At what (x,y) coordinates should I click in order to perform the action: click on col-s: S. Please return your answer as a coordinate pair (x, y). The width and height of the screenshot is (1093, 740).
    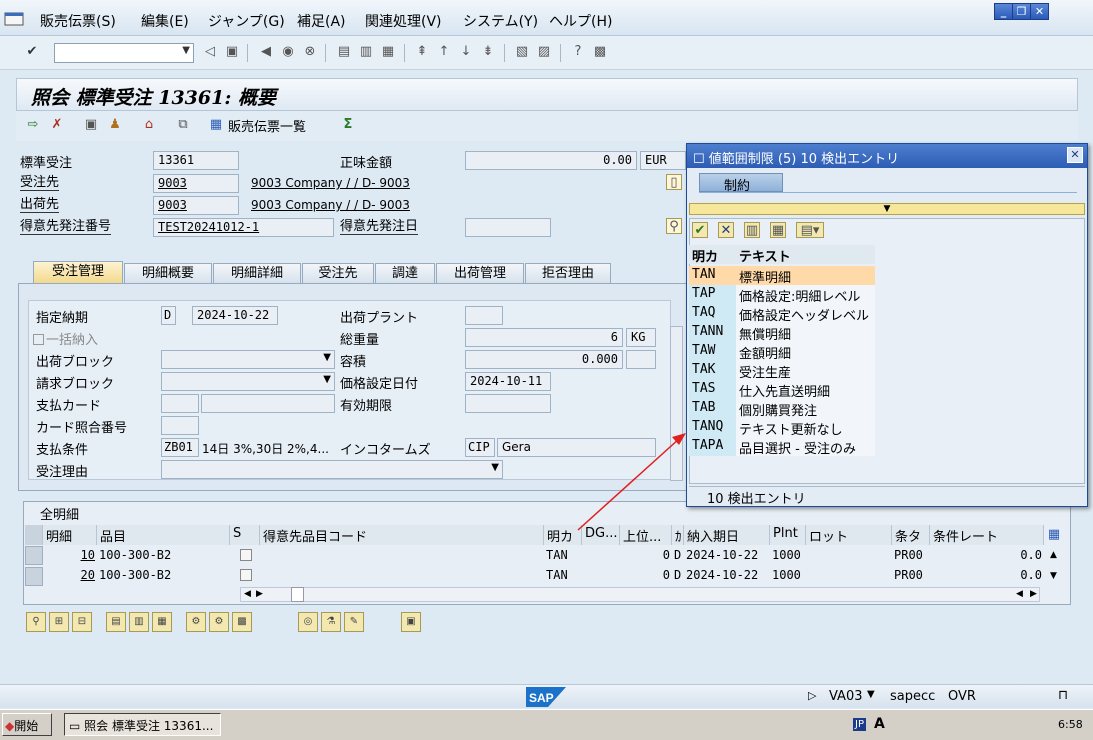
    Looking at the image, I should click on (245, 535).